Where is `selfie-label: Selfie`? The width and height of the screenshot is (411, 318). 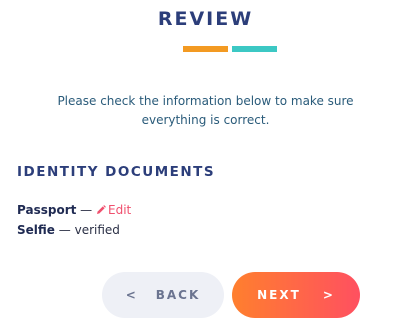
selfie-label: Selfie is located at coordinates (36, 230).